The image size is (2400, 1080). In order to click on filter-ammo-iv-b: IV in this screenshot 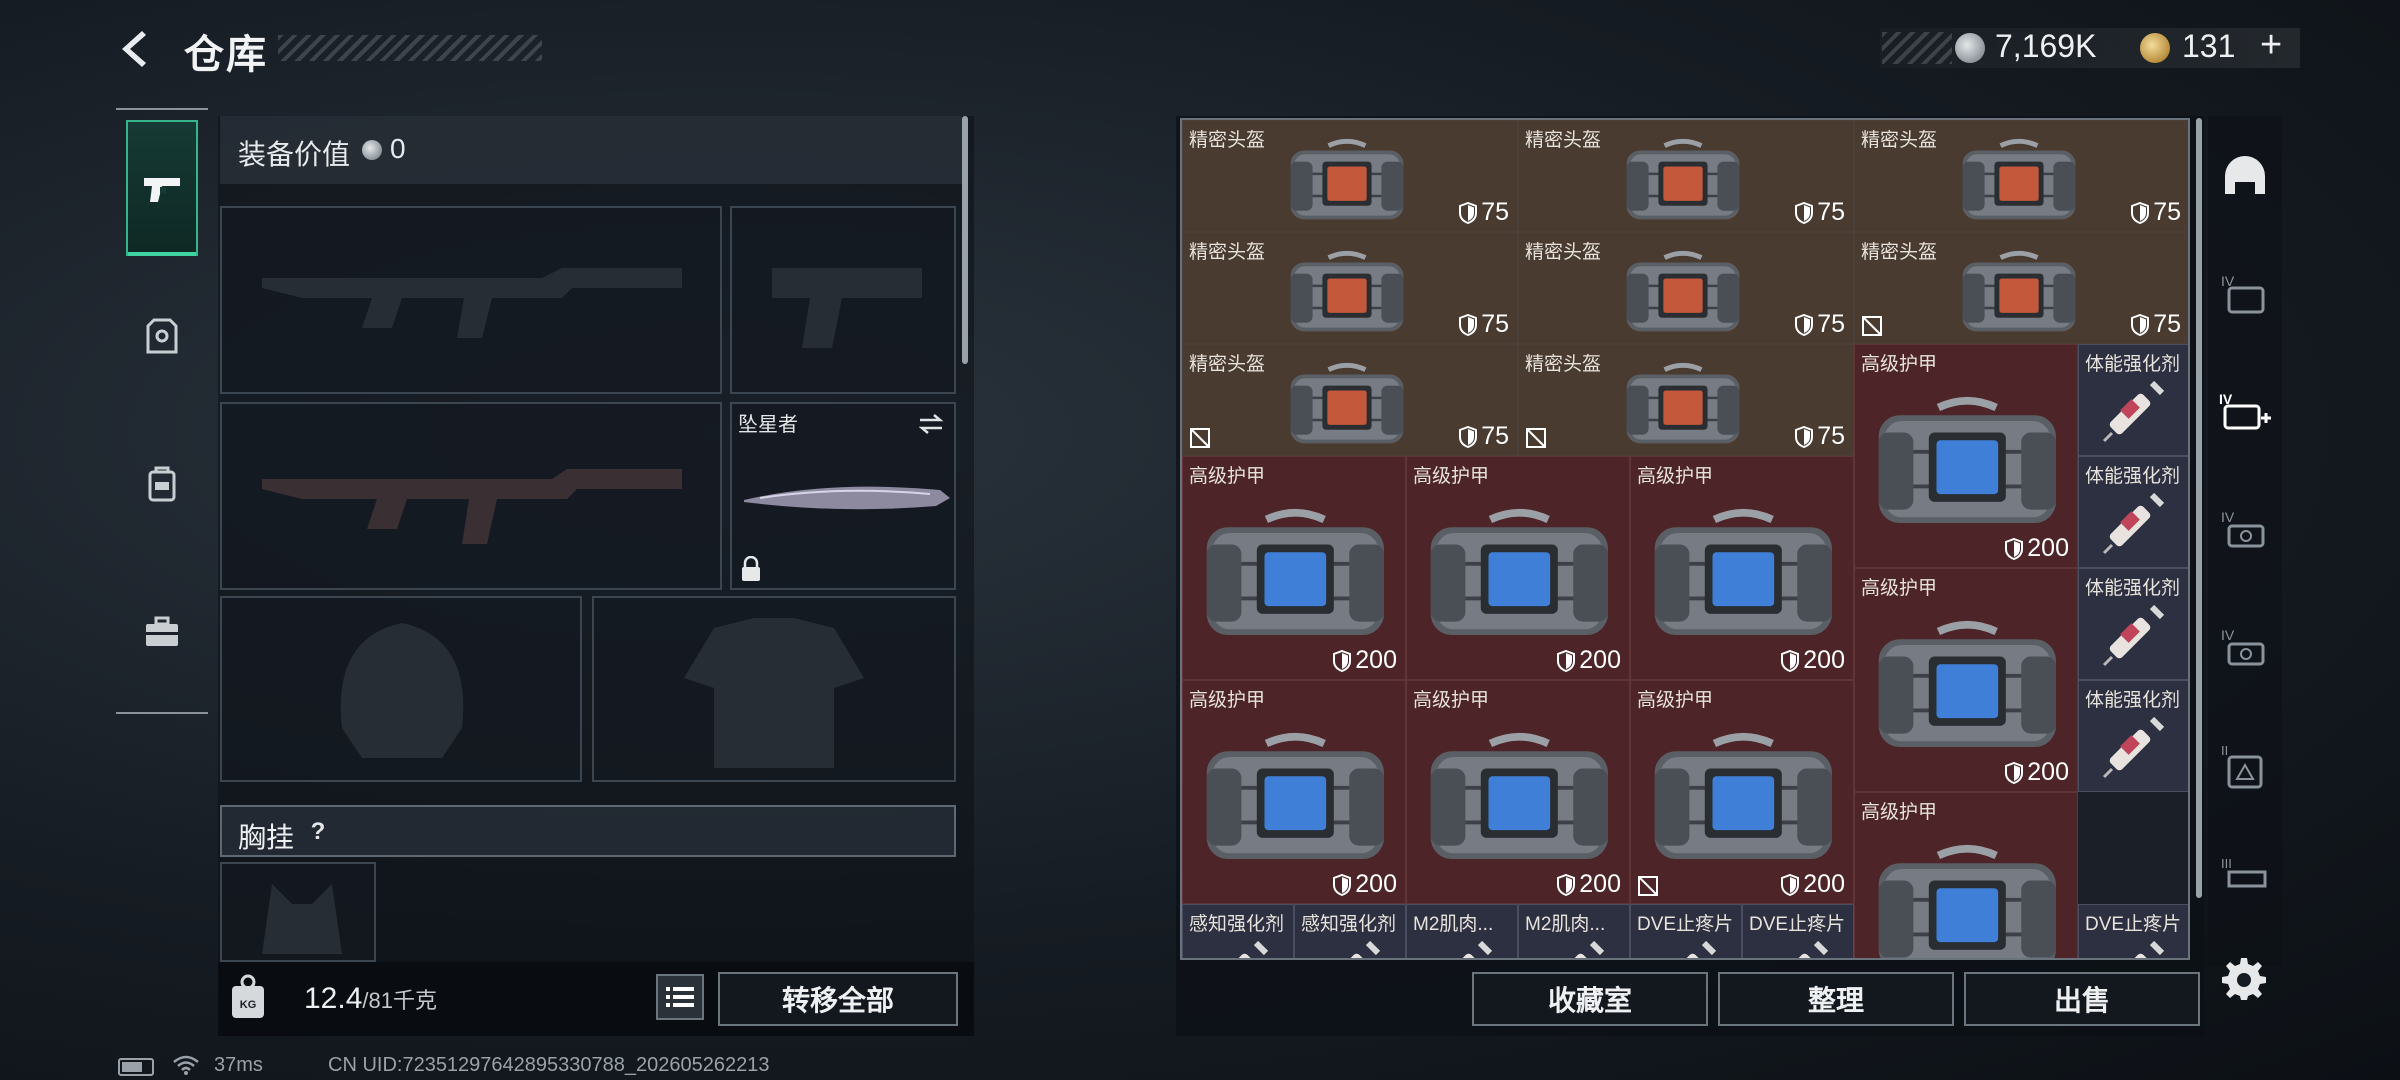, I will do `click(2245, 648)`.